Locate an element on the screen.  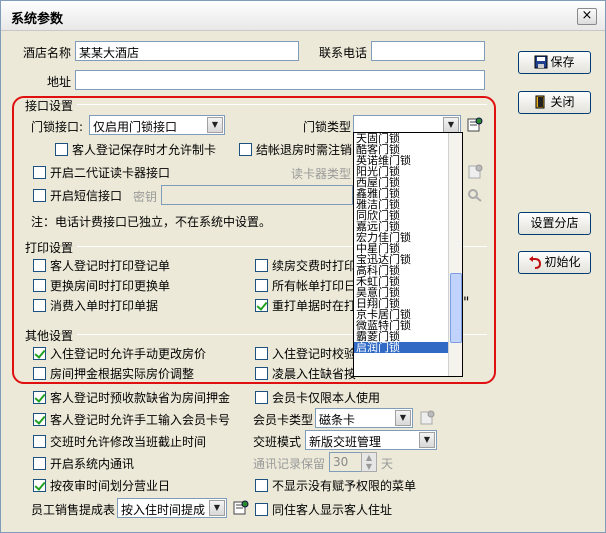
lock-type-option: 西屋门锁 is located at coordinates (408, 182).